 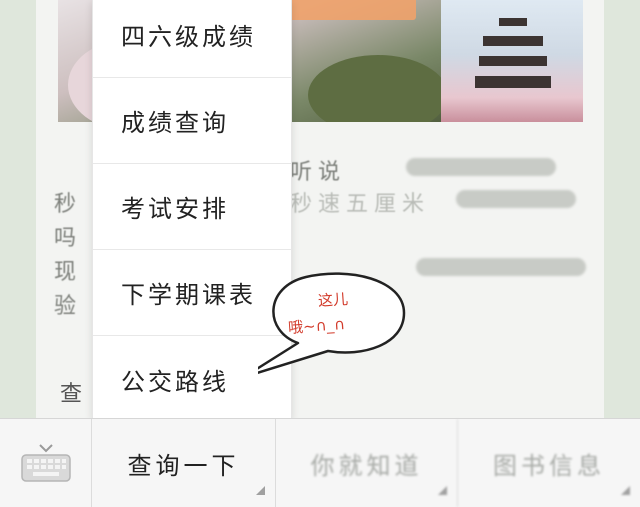 What do you see at coordinates (549, 465) in the screenshot?
I see `tab-label: 图书信息` at bounding box center [549, 465].